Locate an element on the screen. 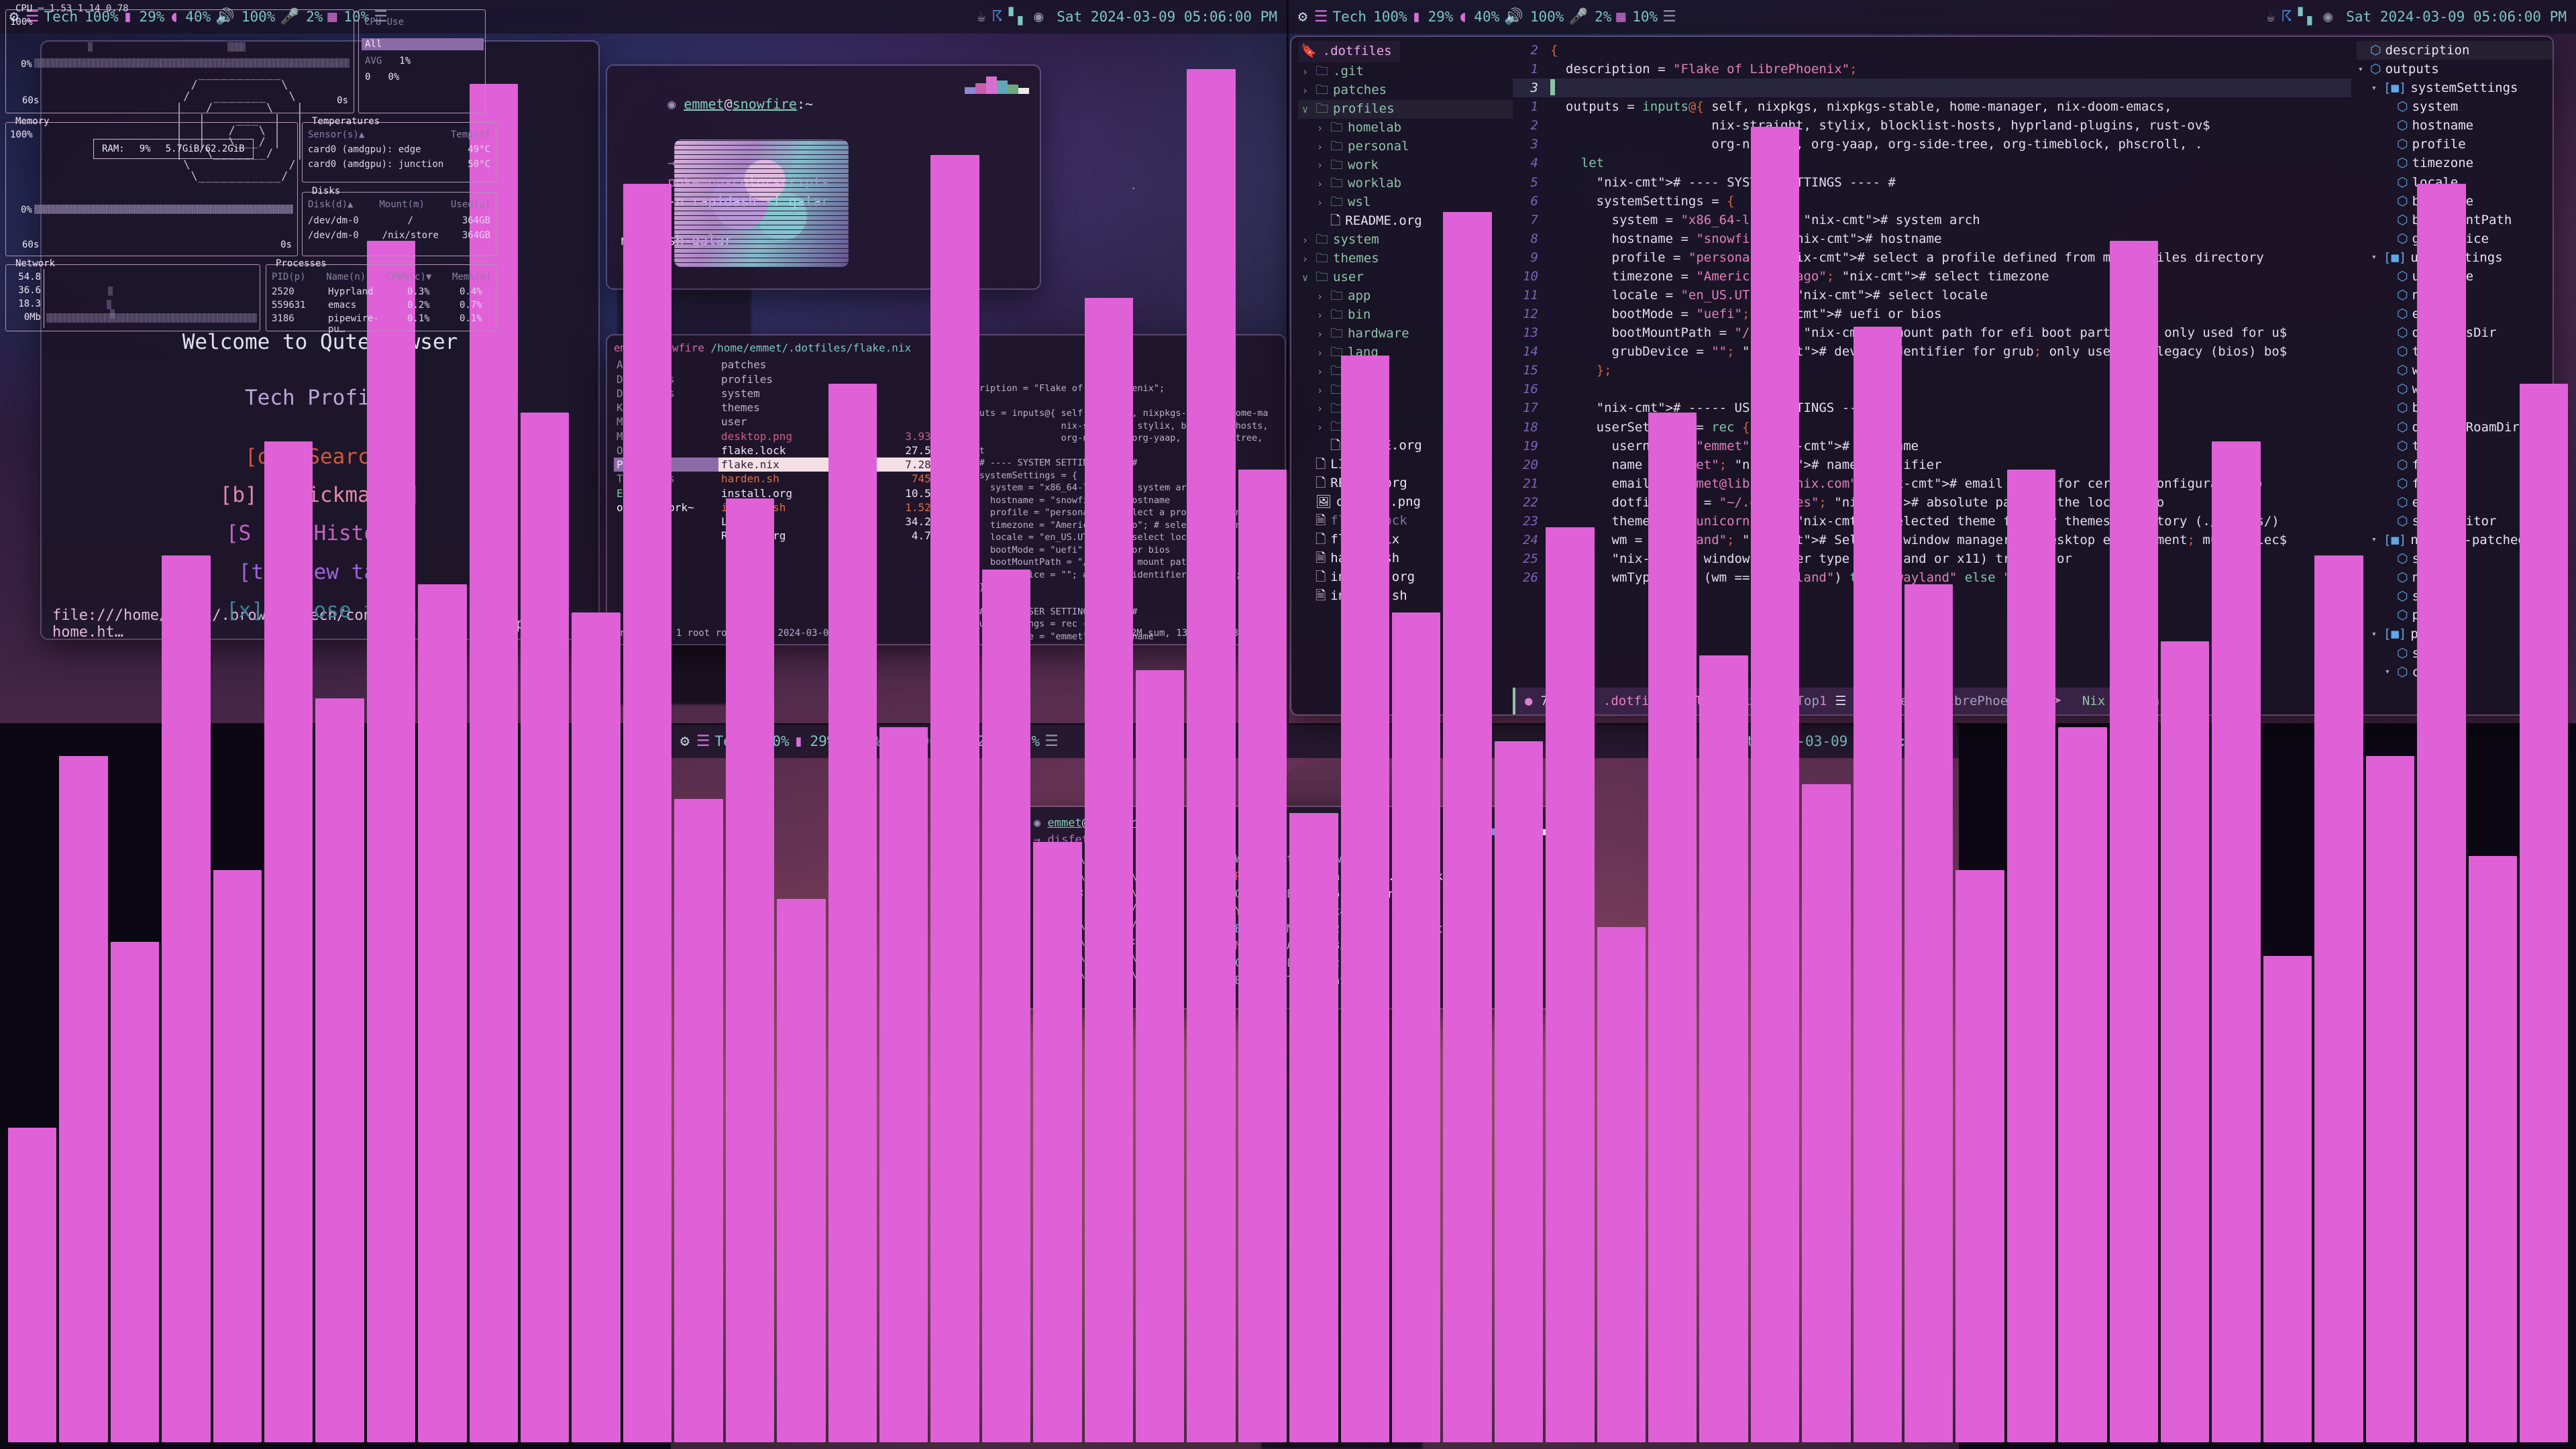 The width and height of the screenshot is (2576, 1449). temp-value: 49°C is located at coordinates (479, 149).